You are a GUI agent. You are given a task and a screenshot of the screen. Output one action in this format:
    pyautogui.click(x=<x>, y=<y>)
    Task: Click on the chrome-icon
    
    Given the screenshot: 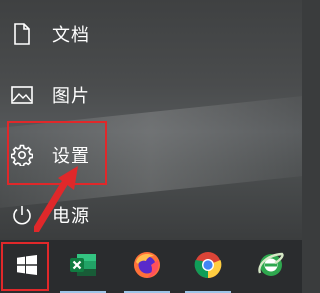 What is the action you would take?
    pyautogui.click(x=208, y=267)
    